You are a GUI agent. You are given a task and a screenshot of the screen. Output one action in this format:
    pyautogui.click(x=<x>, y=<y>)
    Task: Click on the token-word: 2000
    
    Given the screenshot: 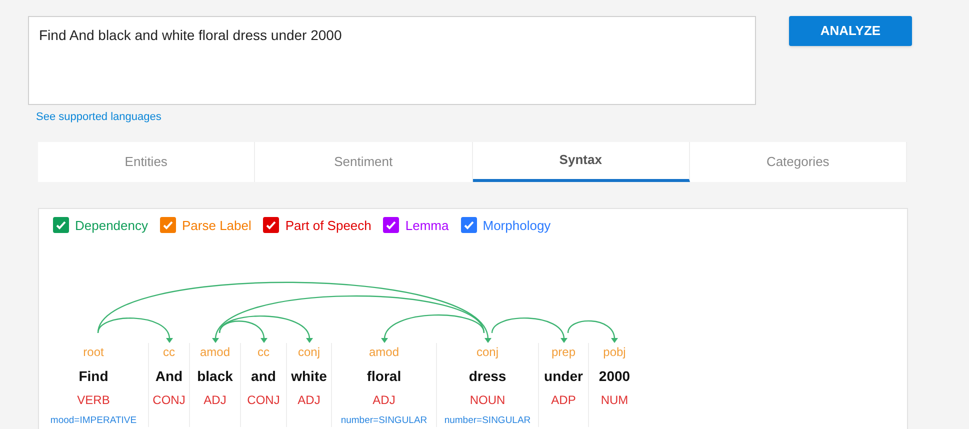 What is the action you would take?
    pyautogui.click(x=614, y=376)
    